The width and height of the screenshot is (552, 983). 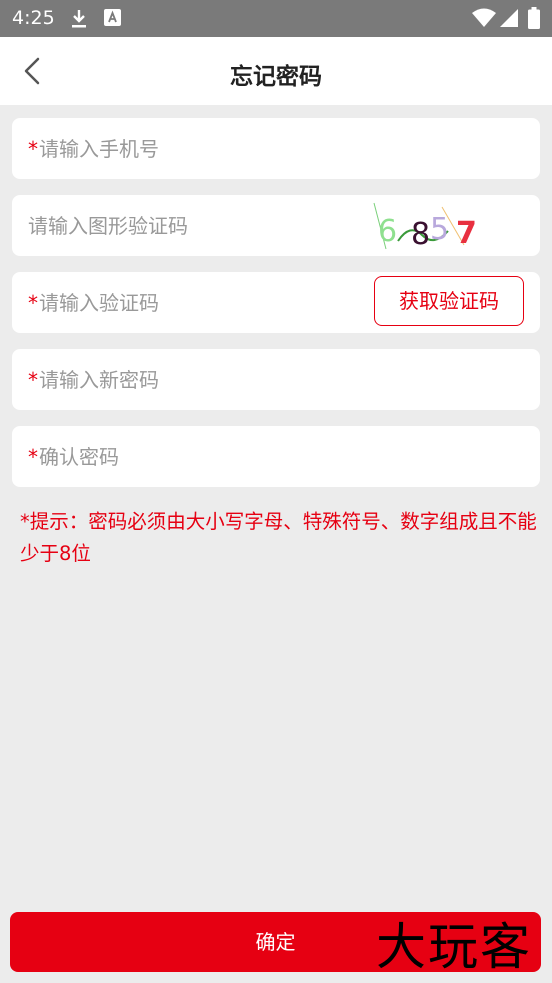 What do you see at coordinates (449, 301) in the screenshot?
I see `get-code-button: 获取验证码` at bounding box center [449, 301].